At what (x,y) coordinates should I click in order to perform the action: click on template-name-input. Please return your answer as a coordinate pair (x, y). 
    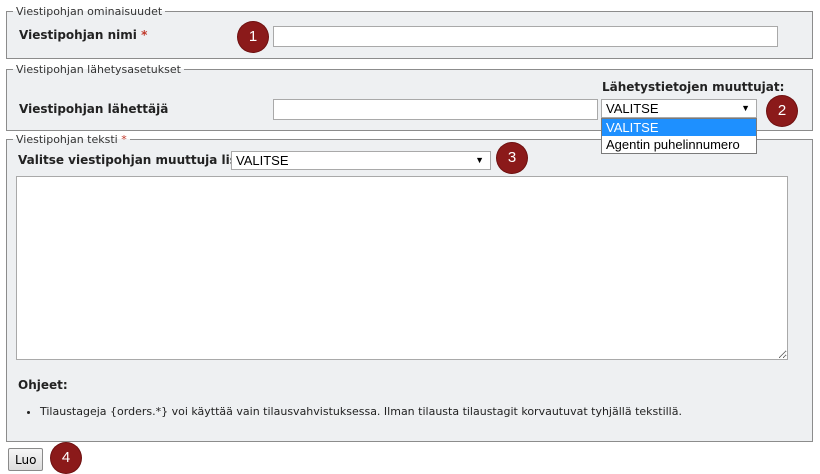
    Looking at the image, I should click on (525, 36).